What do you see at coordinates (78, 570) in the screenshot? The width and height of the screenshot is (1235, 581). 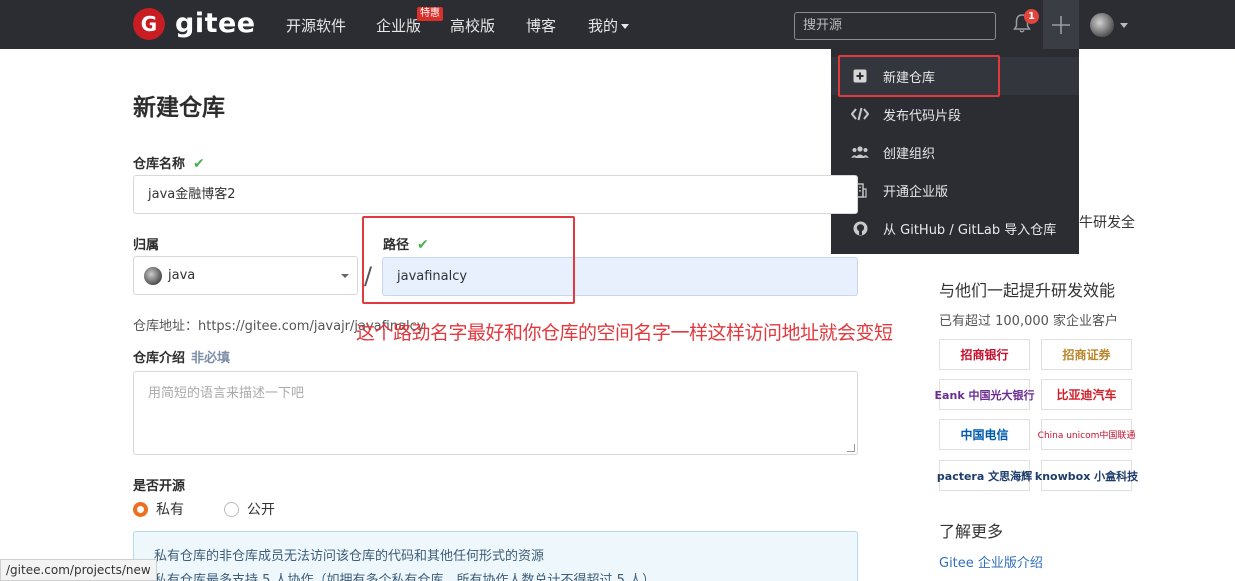 I see `status-bar-url: /gitee.com/projects/new` at bounding box center [78, 570].